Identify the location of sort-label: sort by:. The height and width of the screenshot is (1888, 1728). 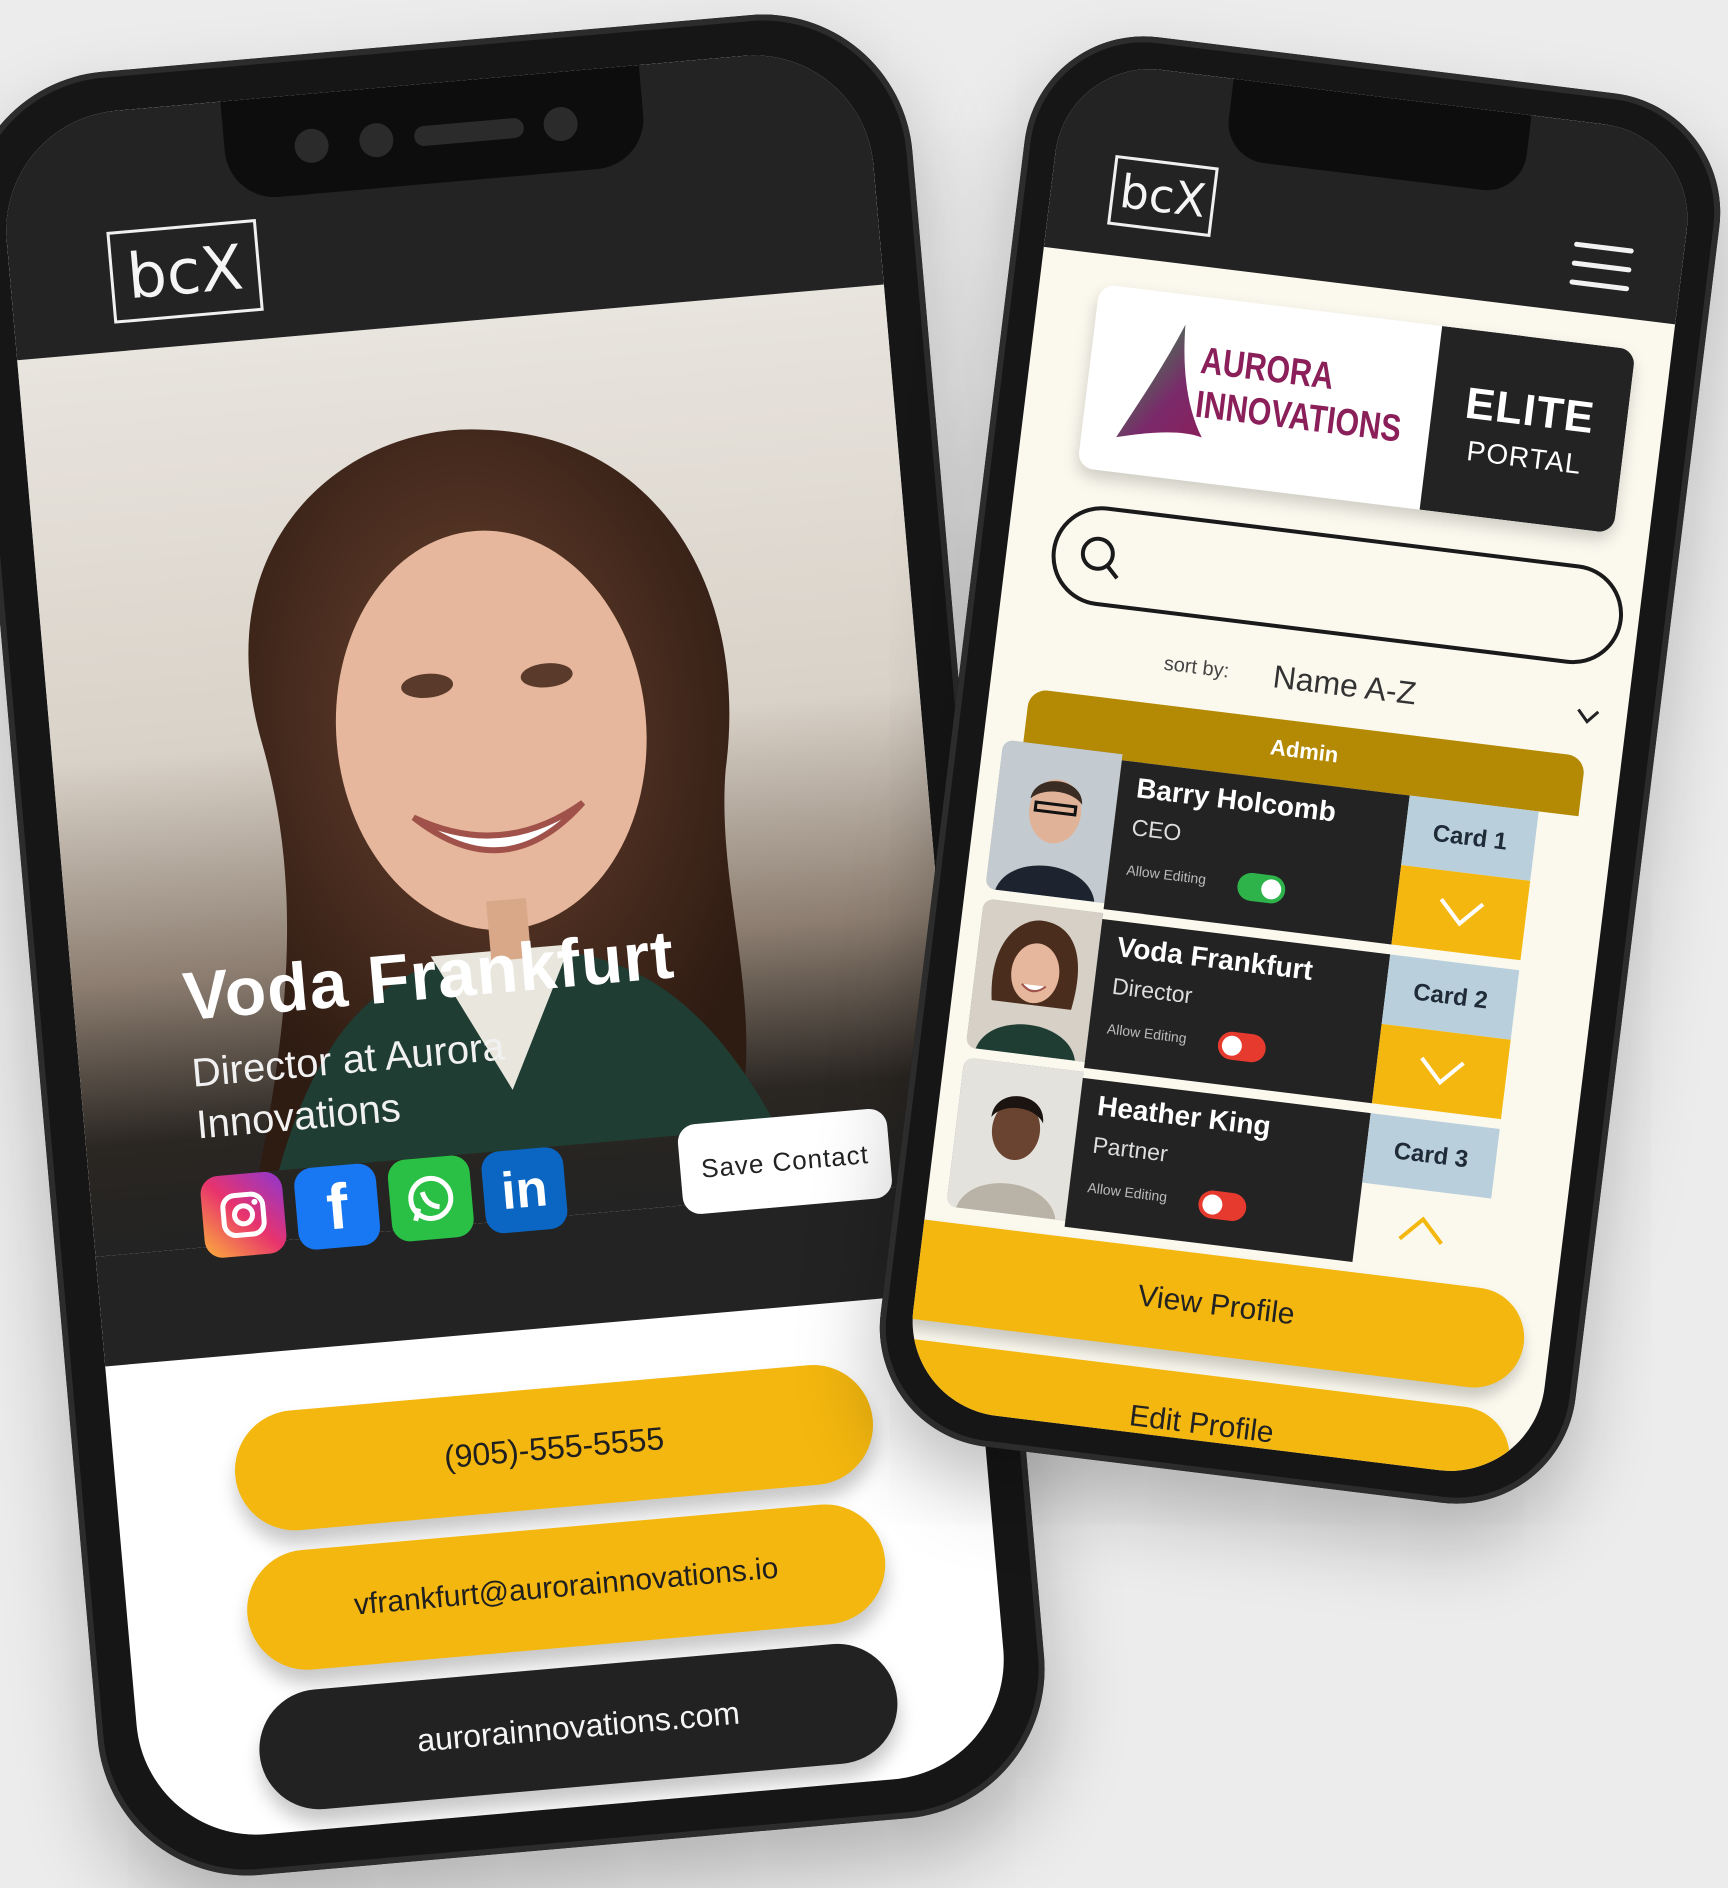
(1196, 667).